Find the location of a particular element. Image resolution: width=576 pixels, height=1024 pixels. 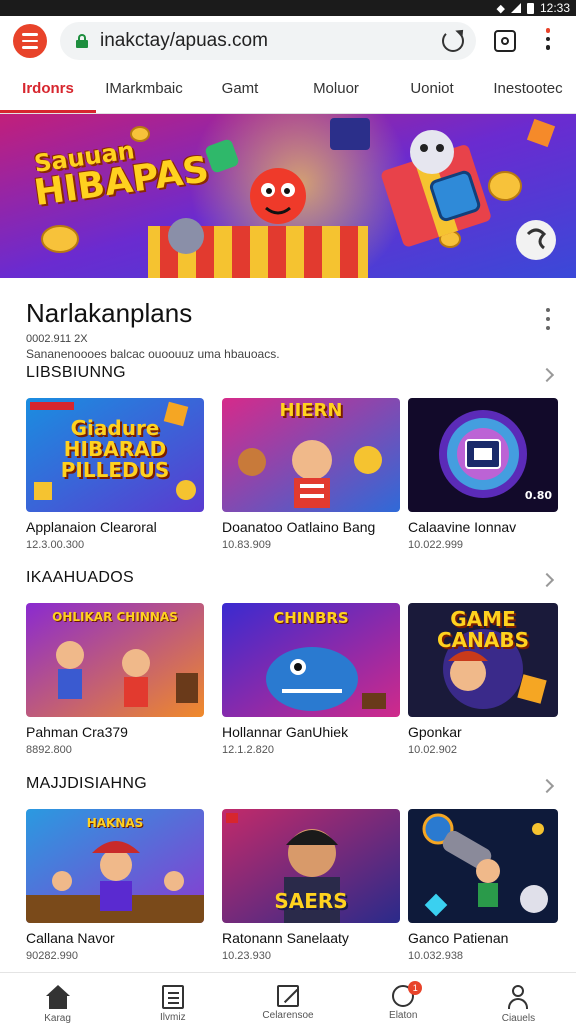

battery-icon is located at coordinates (530, 8).